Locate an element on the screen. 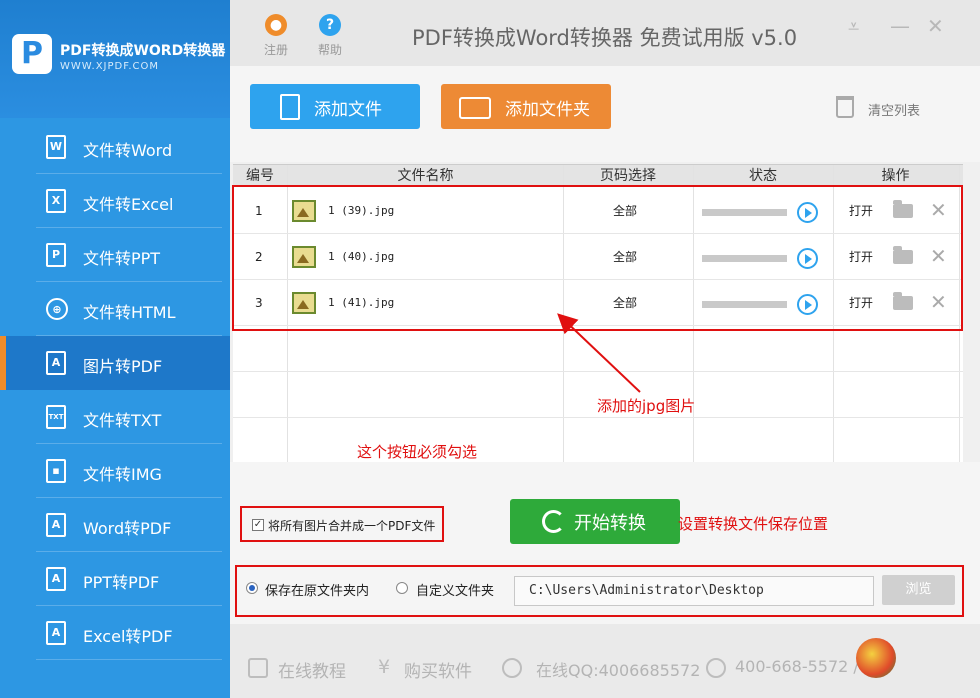 This screenshot has width=980, height=698. phone-icon is located at coordinates (716, 668).